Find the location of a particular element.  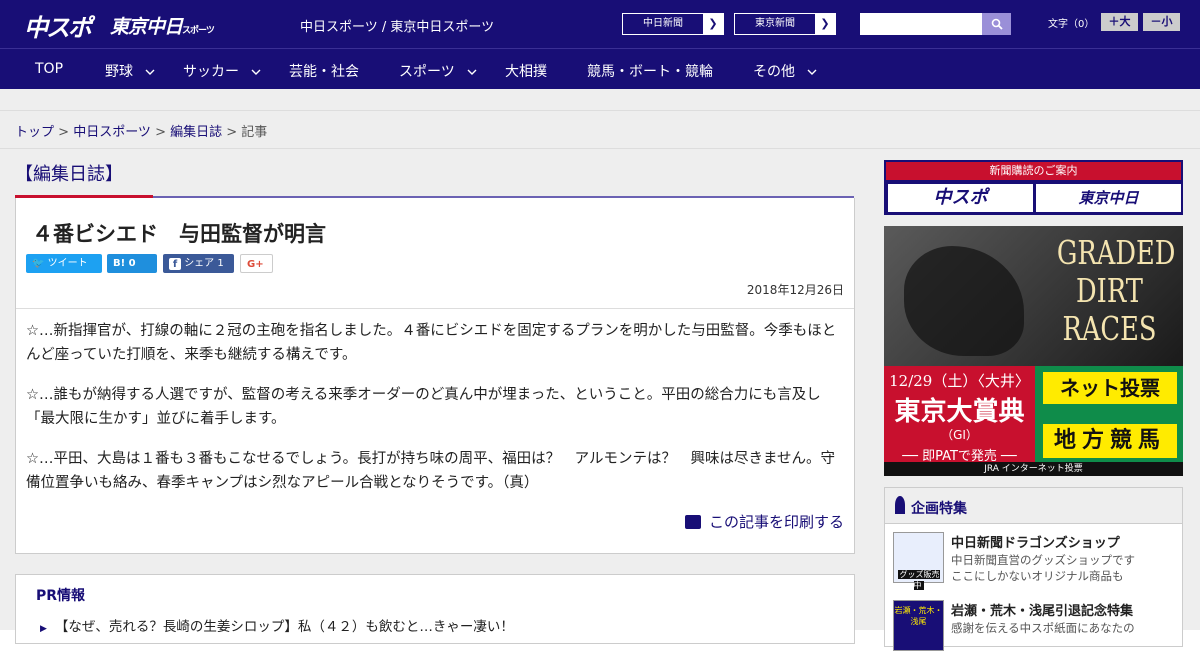

print-article-label: この記事を印刷する is located at coordinates (776, 522).